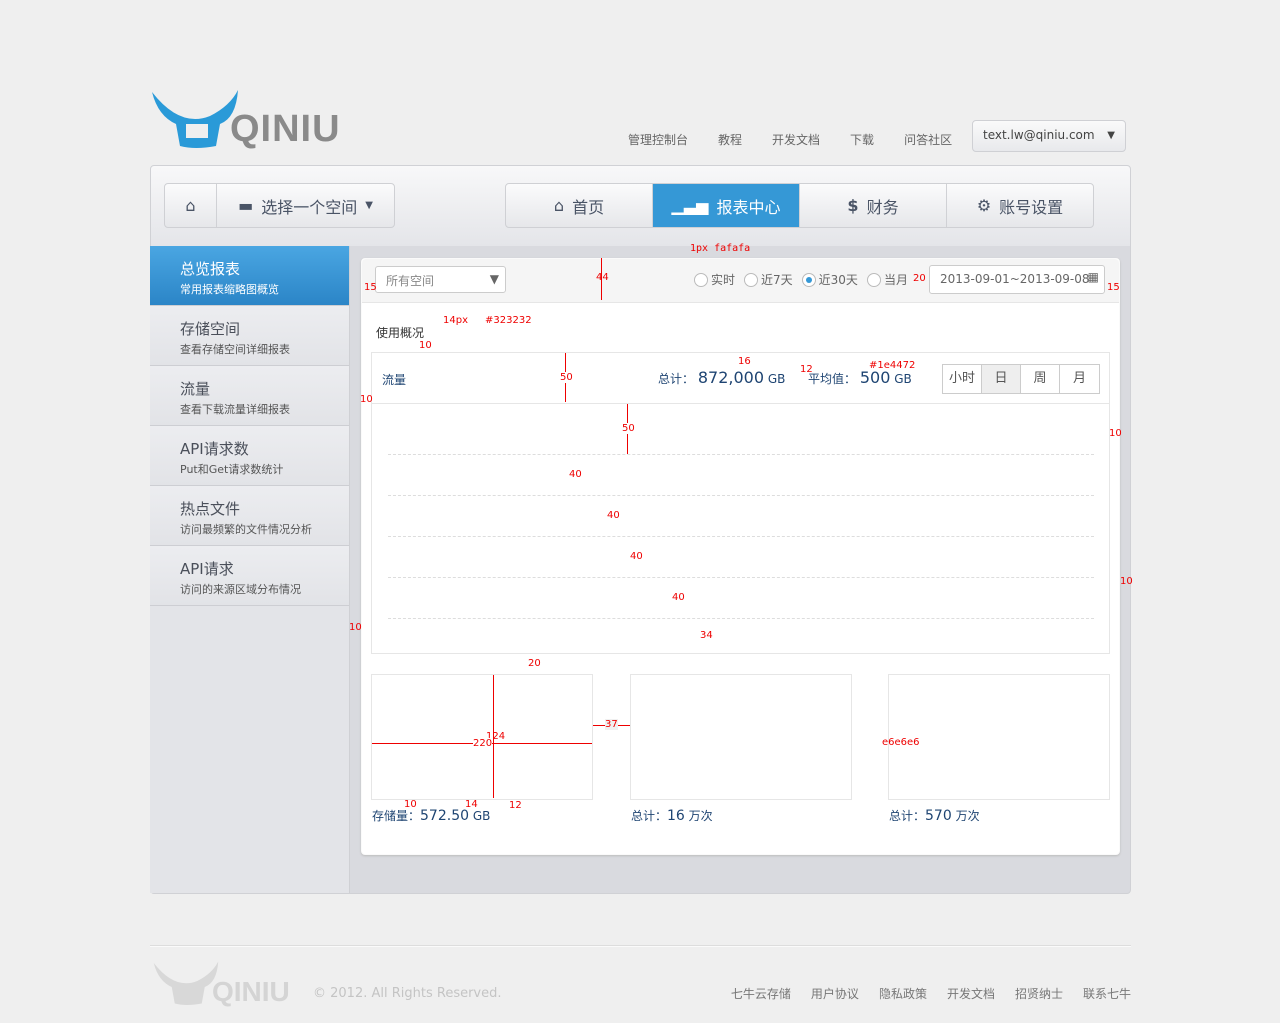 This screenshot has width=1280, height=1023. Describe the element at coordinates (892, 365) in the screenshot. I see `annotation: #1e4472` at that location.